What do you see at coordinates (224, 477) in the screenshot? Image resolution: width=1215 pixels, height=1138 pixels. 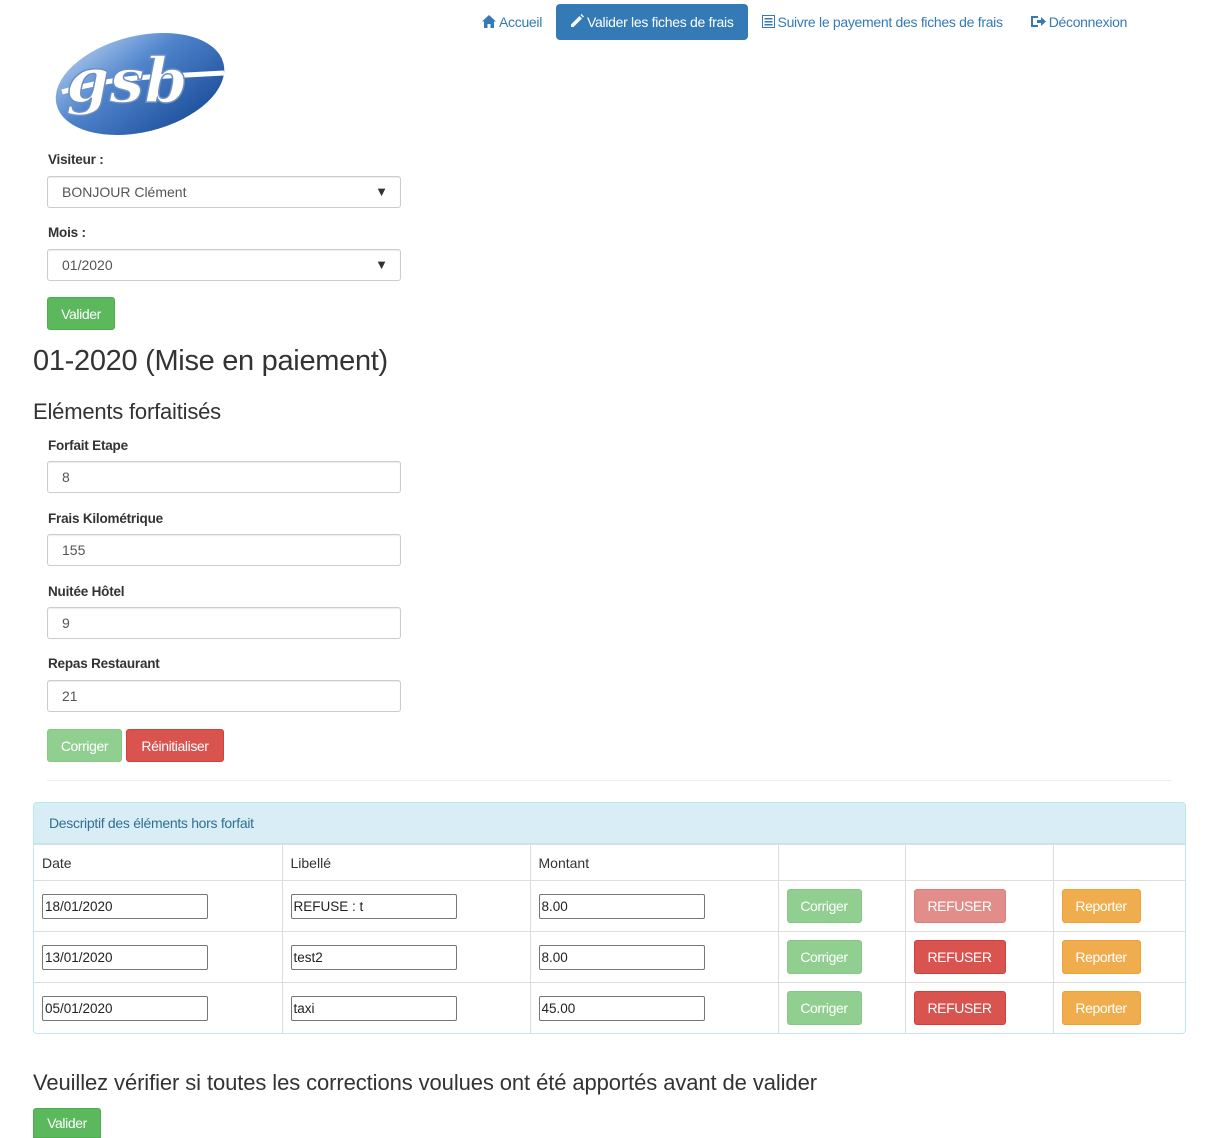 I see `forfait-etape-input: 8` at bounding box center [224, 477].